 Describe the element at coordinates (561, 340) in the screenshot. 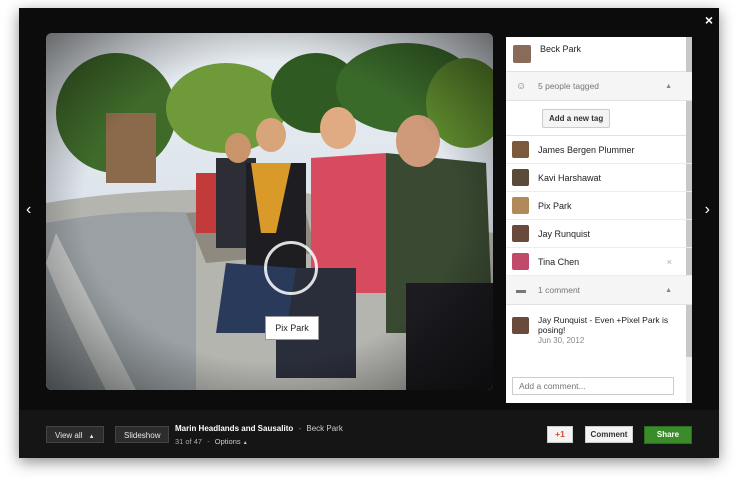

I see `comment-date: Jun 30, 2012` at that location.